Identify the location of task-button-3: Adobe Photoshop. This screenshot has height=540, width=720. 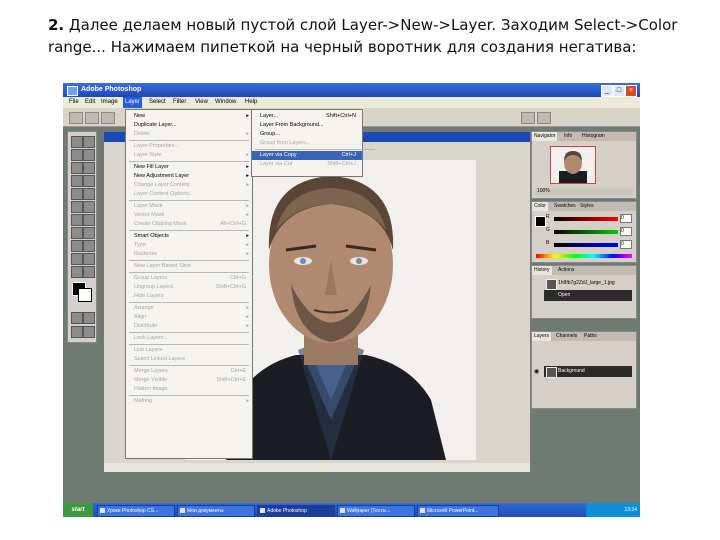
(296, 511).